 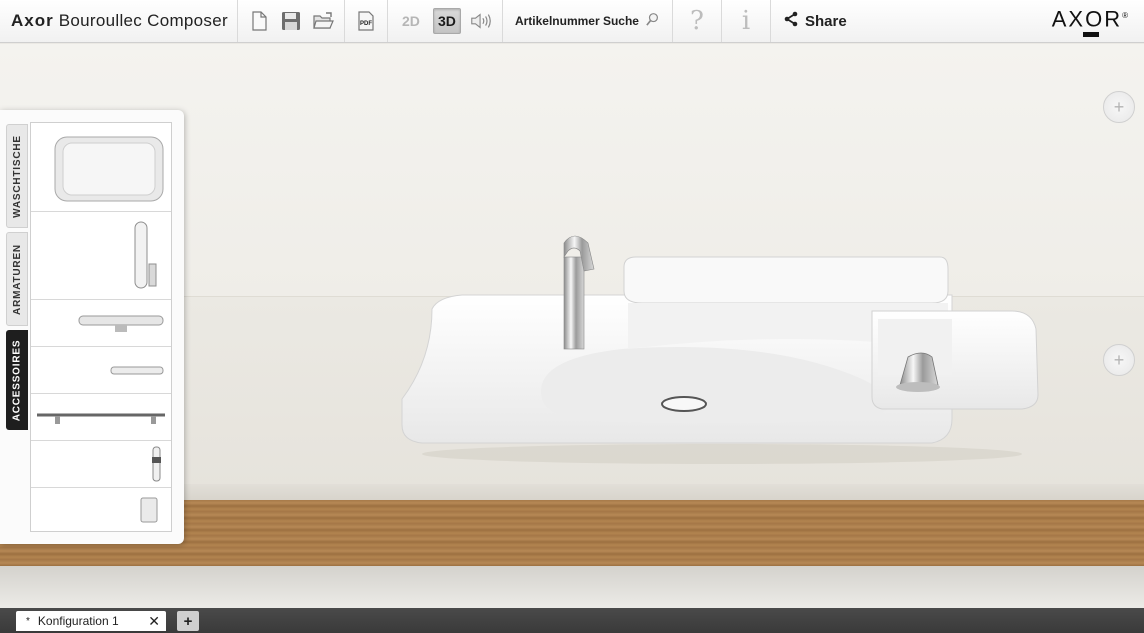 What do you see at coordinates (576, 21) in the screenshot?
I see `article-number-search-label: Artikelnummer Suche` at bounding box center [576, 21].